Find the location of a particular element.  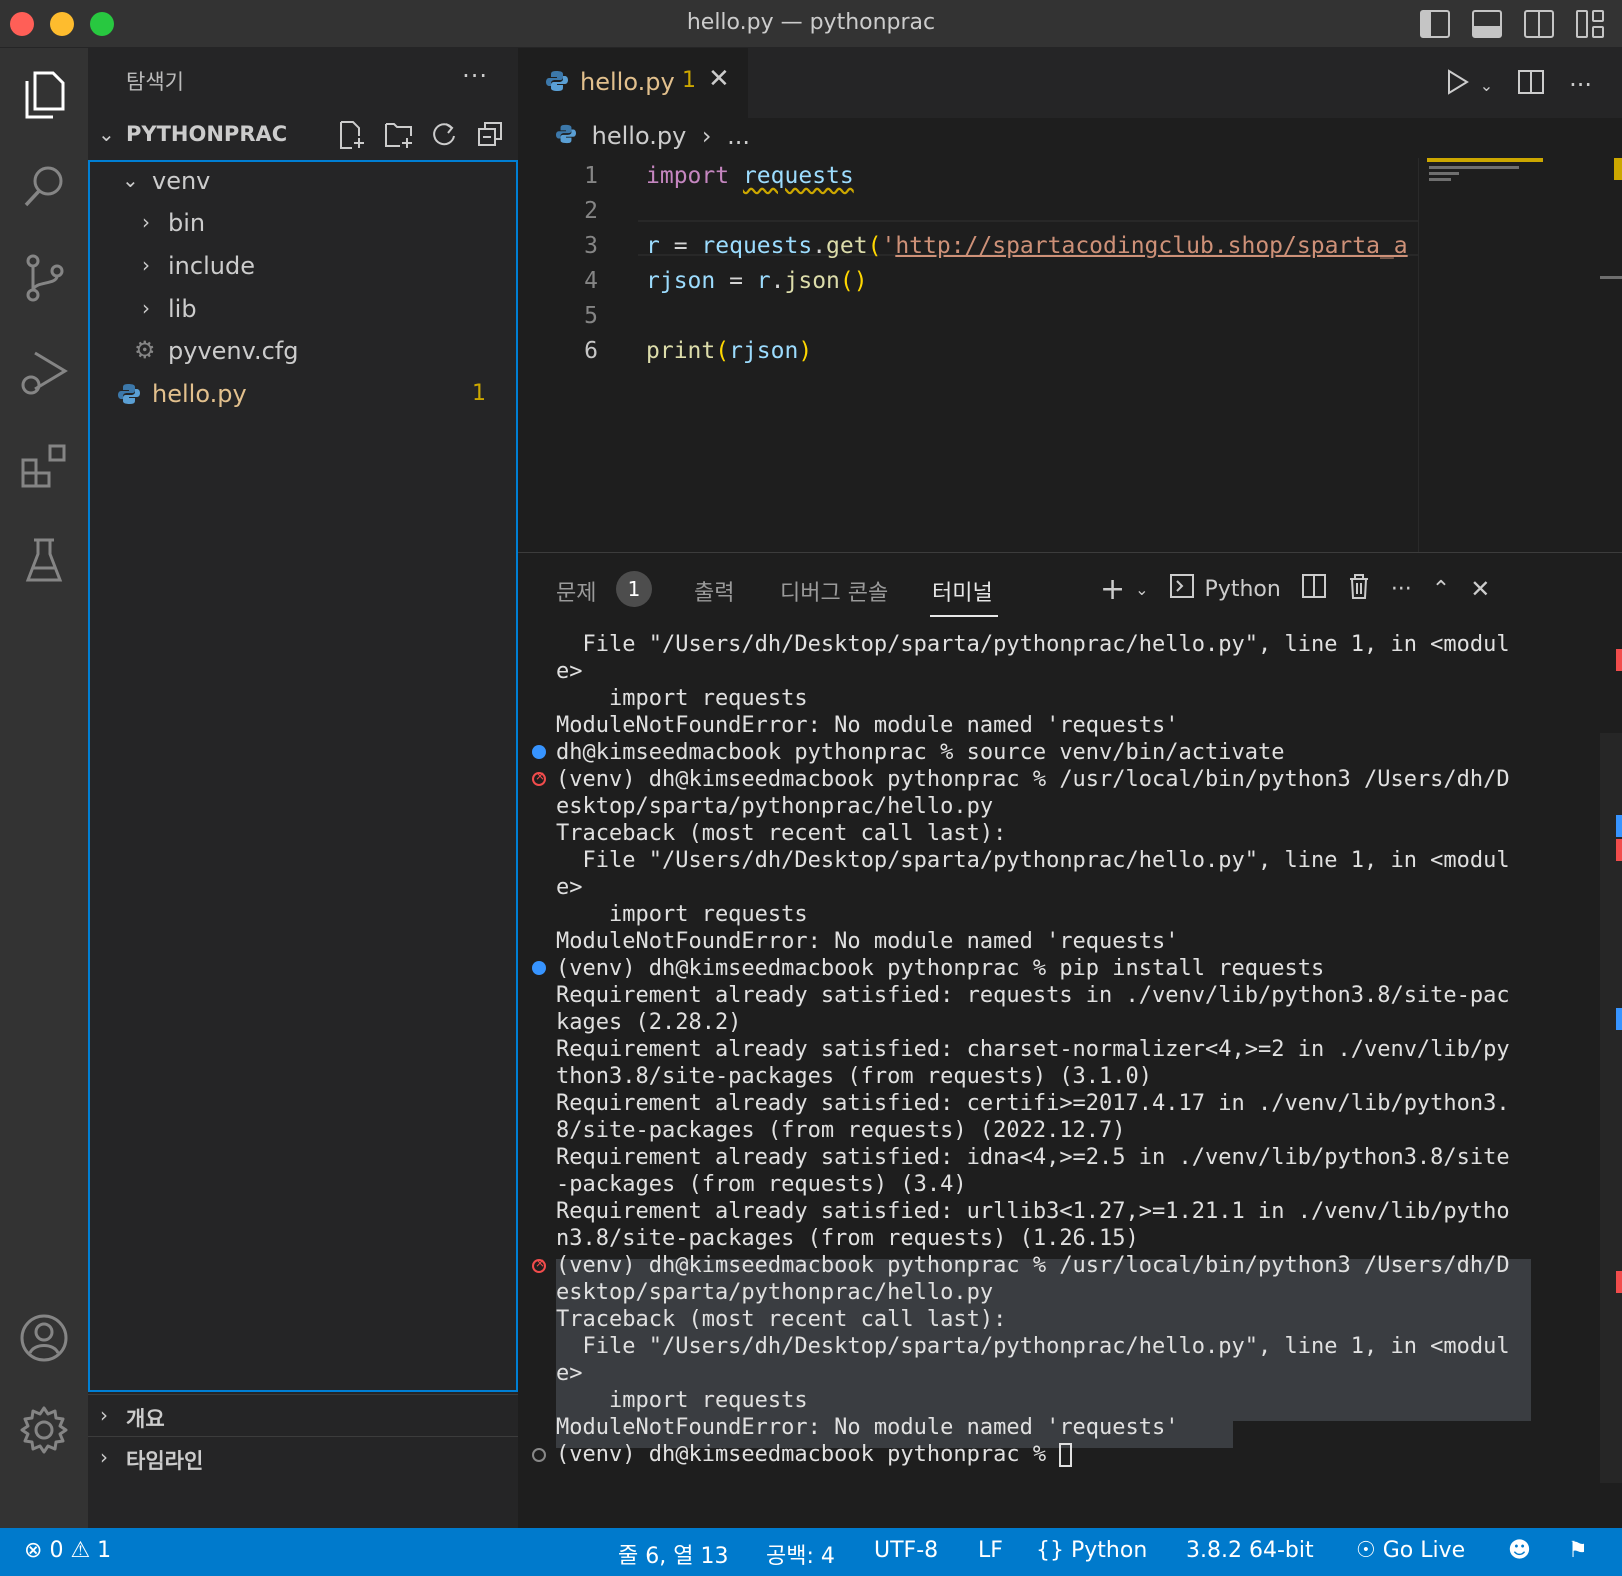

account-icon is located at coordinates (44, 1338).